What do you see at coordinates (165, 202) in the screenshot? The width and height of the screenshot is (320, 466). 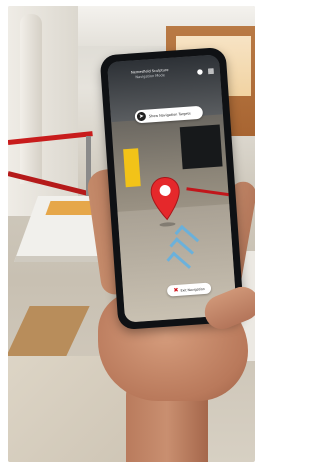 I see `location-pin-icon` at bounding box center [165, 202].